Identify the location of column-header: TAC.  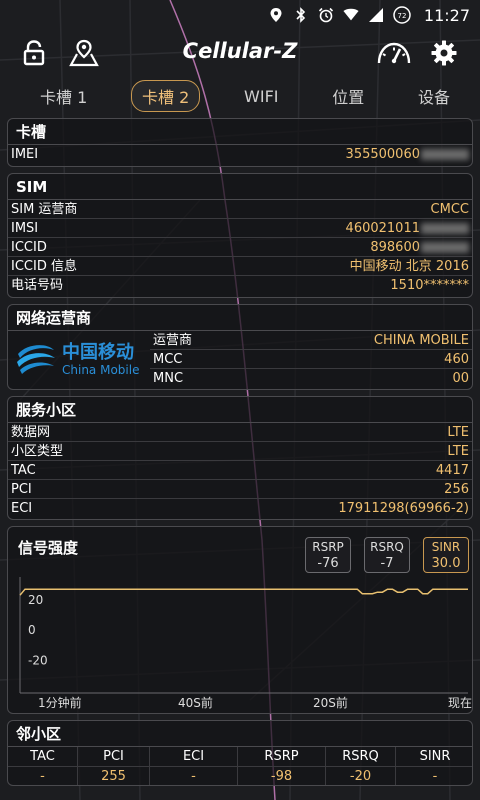
(43, 757).